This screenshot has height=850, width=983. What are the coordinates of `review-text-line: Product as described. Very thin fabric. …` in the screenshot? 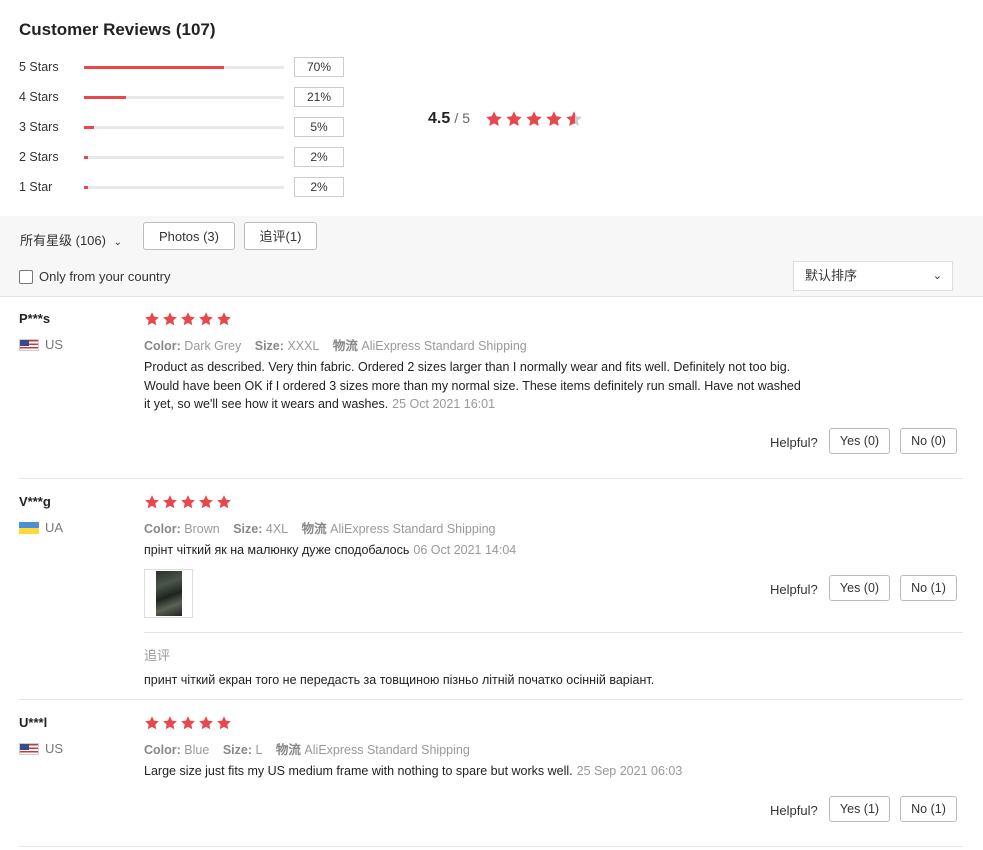 It's located at (467, 367).